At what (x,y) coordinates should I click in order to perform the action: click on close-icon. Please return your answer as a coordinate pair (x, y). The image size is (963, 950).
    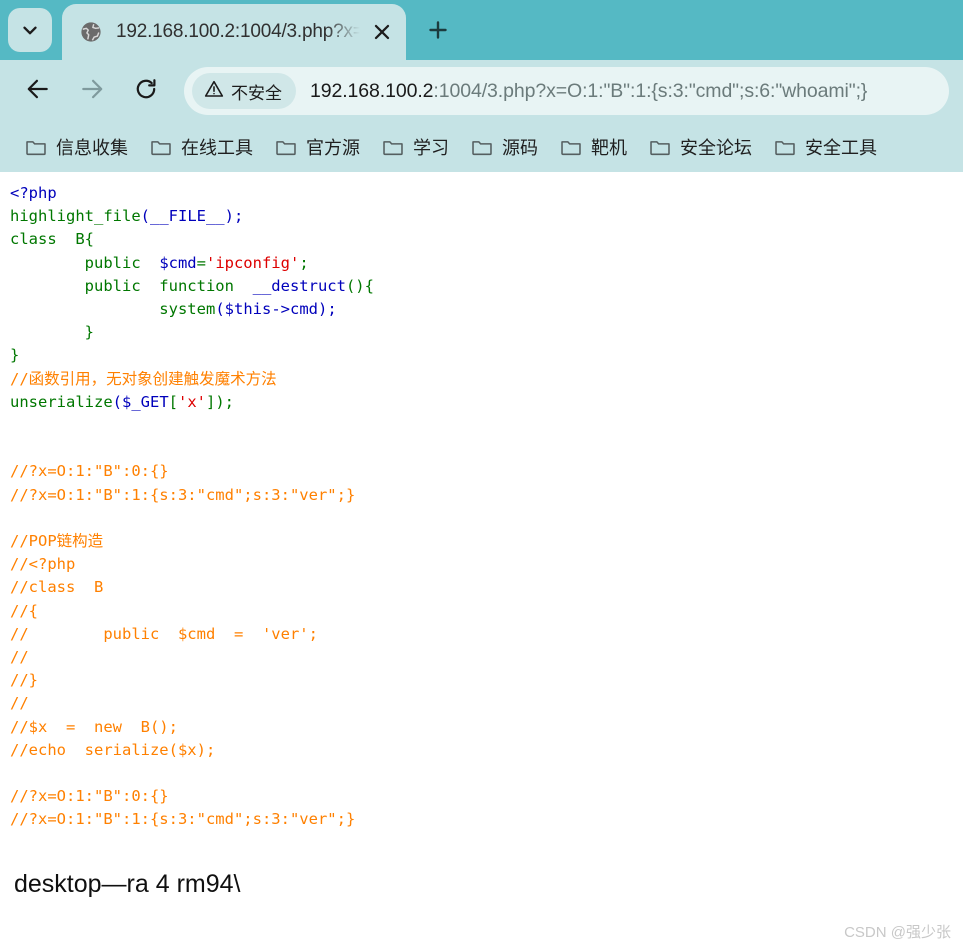
    Looking at the image, I should click on (382, 32).